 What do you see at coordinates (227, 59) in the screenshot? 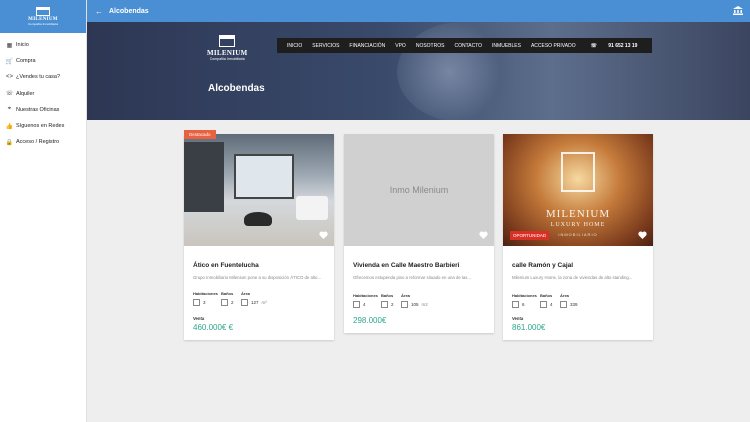
I see `hero-logo-sub: Compañía Inmobiliaria` at bounding box center [227, 59].